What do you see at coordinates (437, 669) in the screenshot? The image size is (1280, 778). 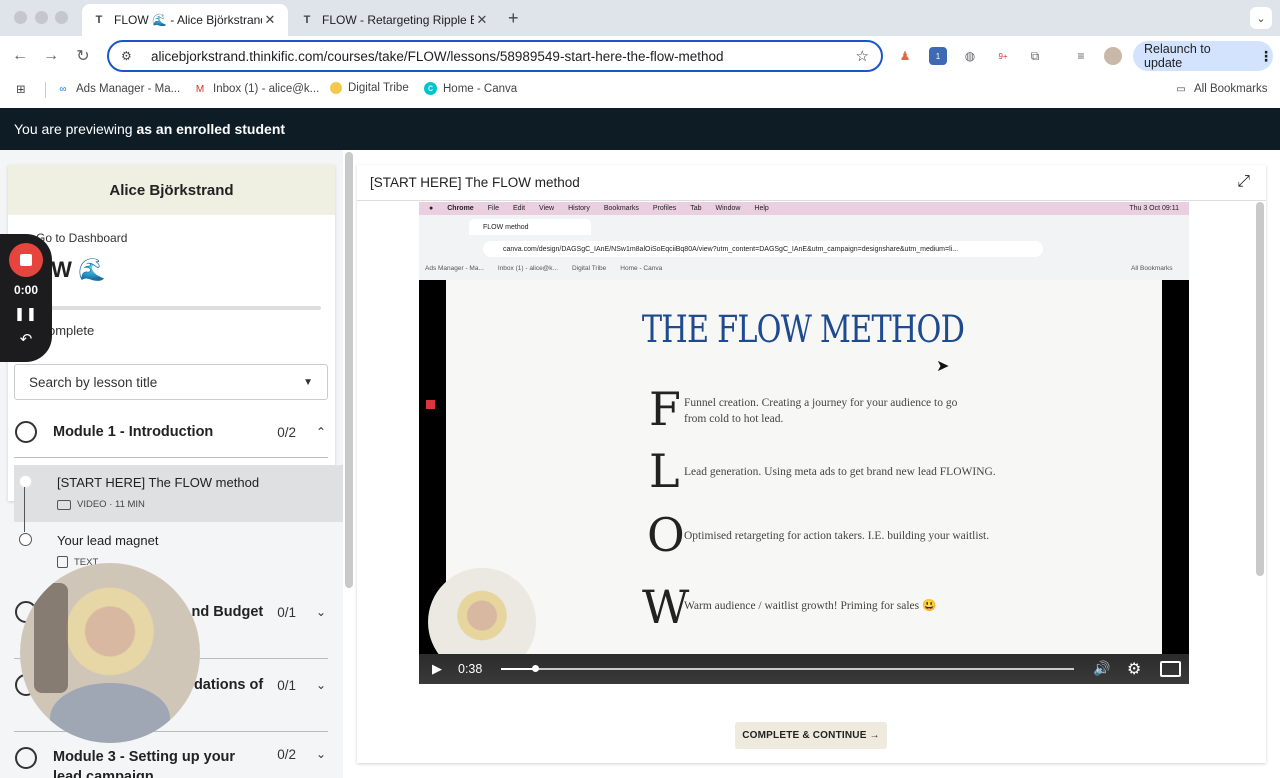 I see `play-icon: ▶` at bounding box center [437, 669].